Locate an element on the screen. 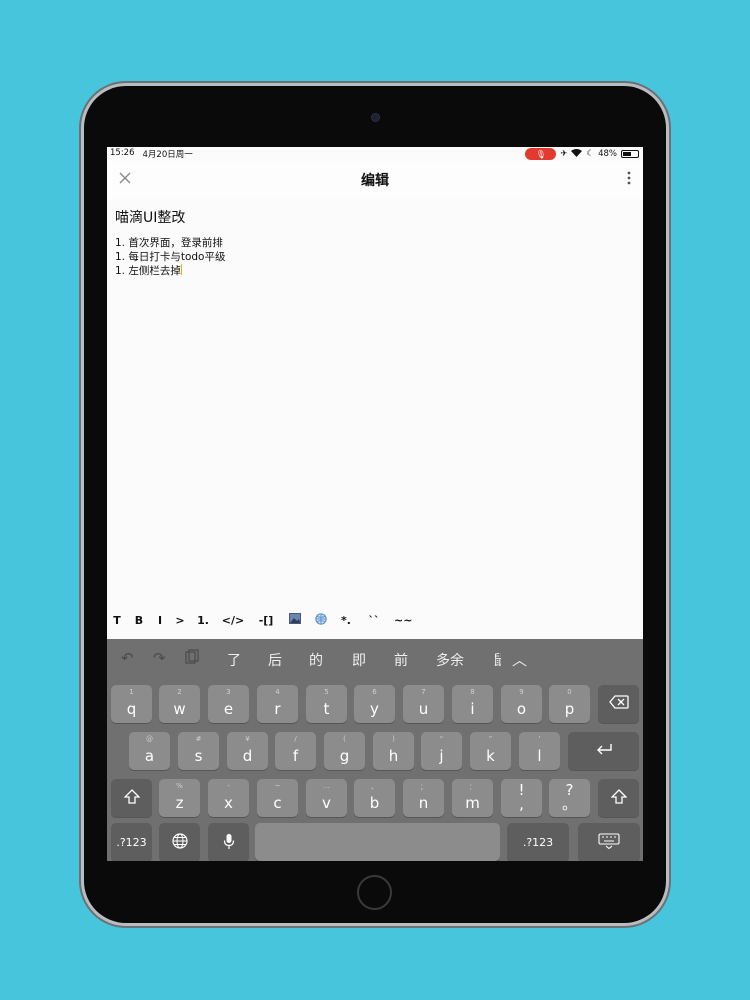 This screenshot has height=1000, width=750. suggestion-word: 了 is located at coordinates (234, 660).